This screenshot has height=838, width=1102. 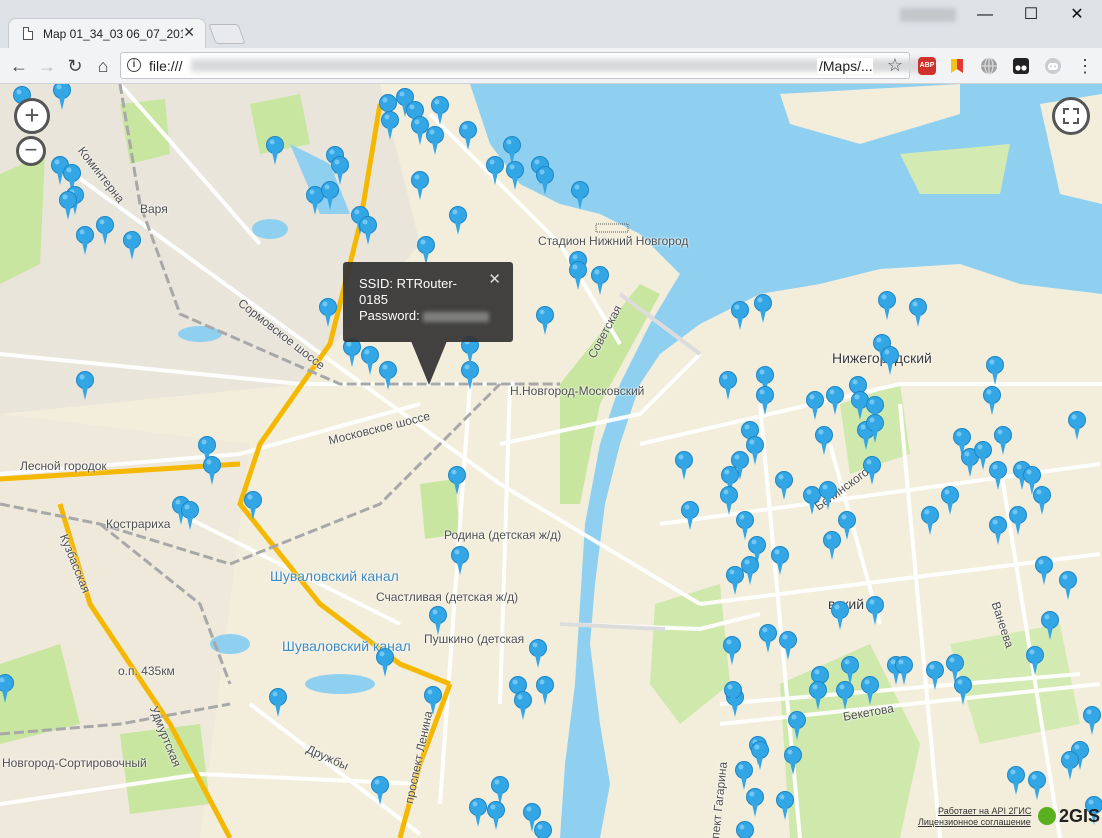 I want to click on popup-close-icon: ✕, so click(x=494, y=280).